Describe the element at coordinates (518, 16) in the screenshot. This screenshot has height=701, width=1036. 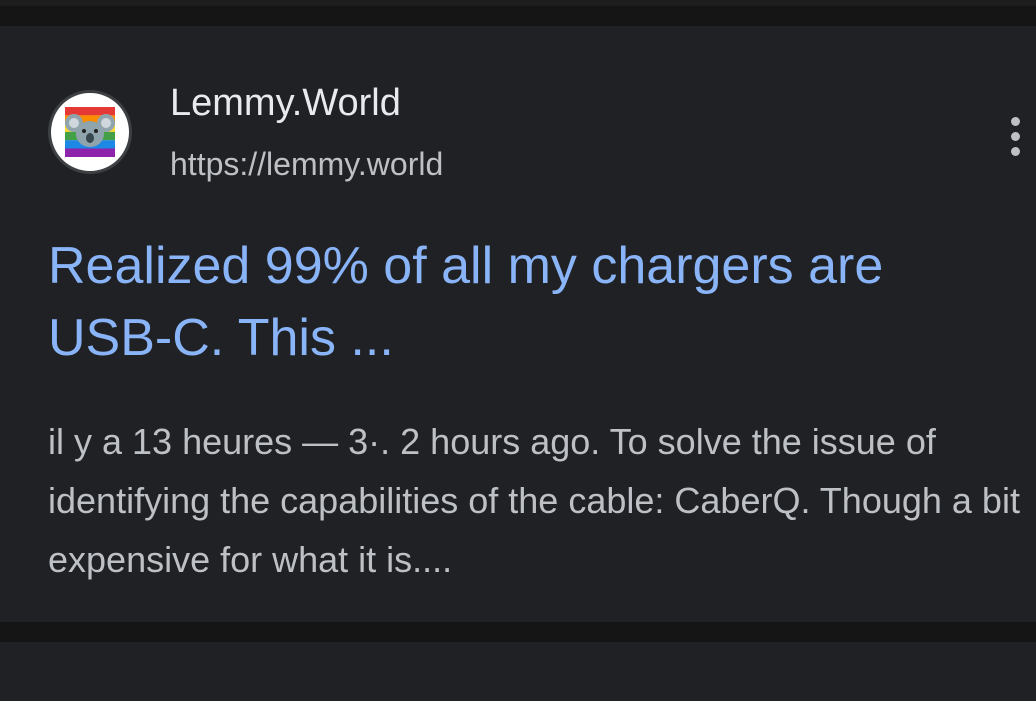
I see `card-divider-top` at that location.